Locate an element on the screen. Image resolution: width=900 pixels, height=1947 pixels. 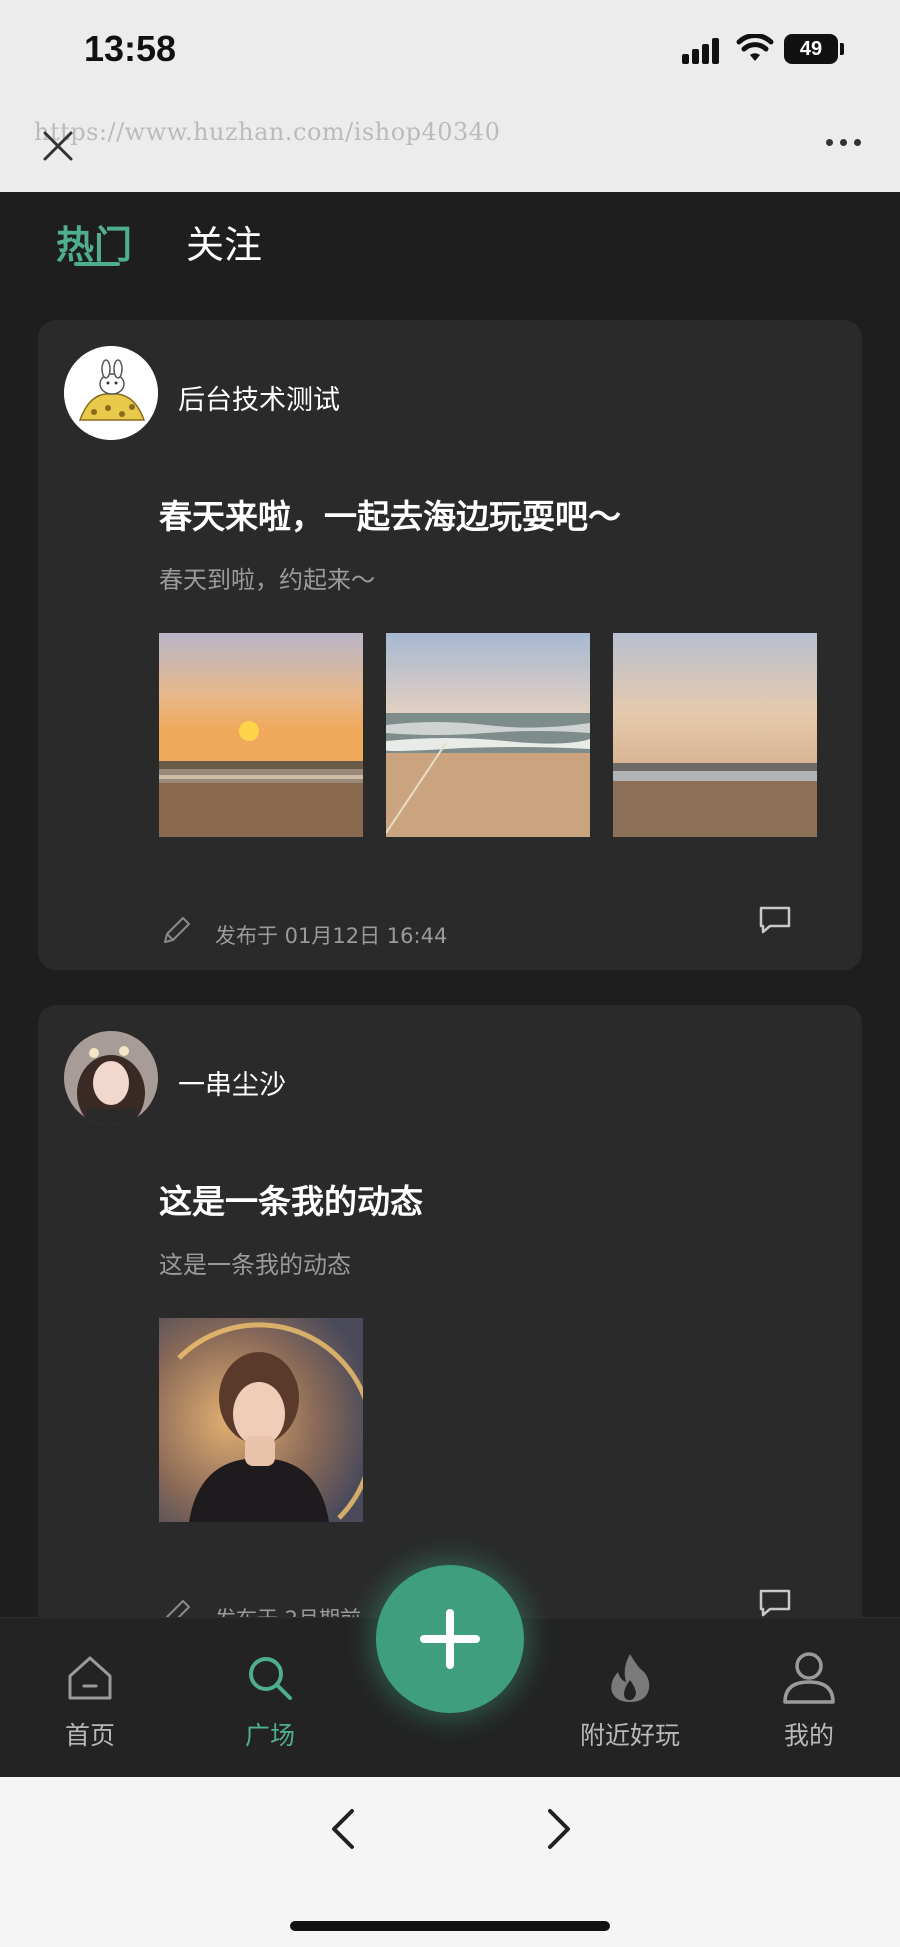
tab-label: 我的 is located at coordinates (808, 1735).